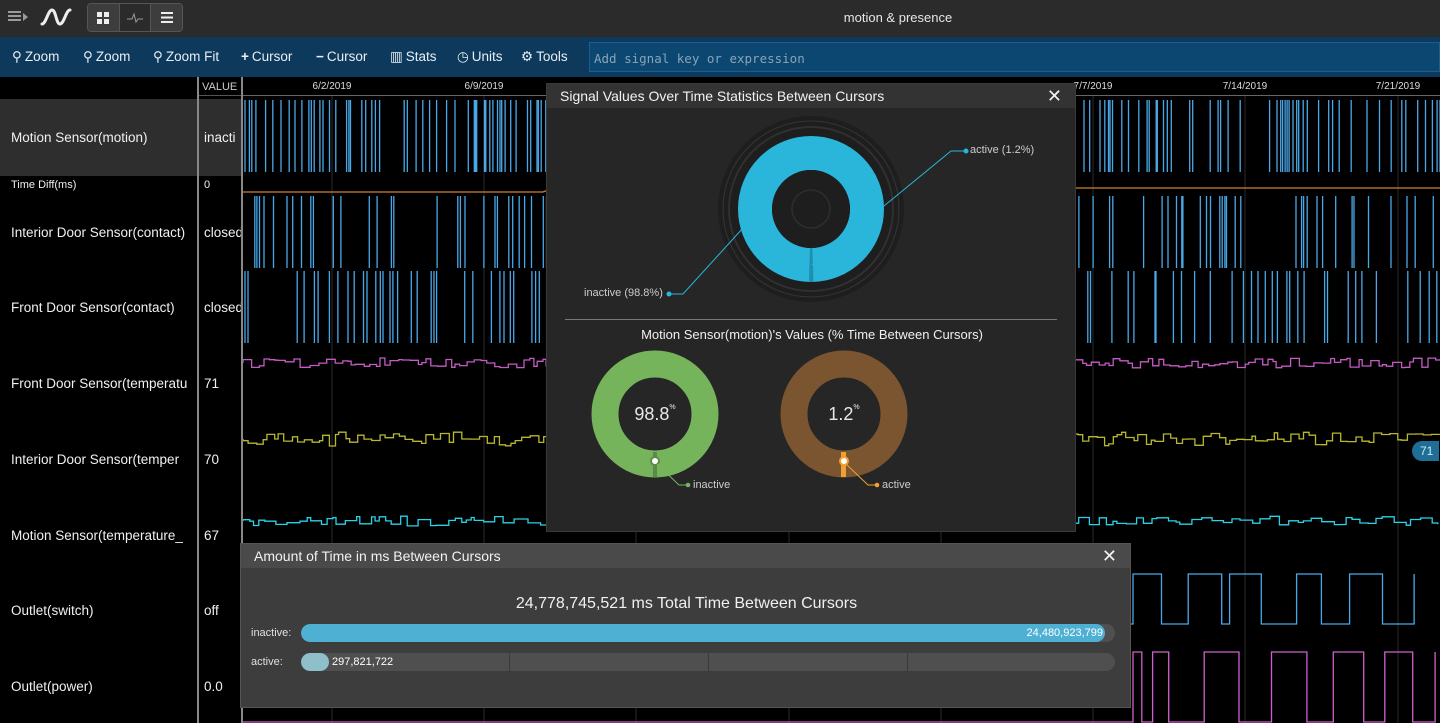  What do you see at coordinates (1398, 86) in the screenshot?
I see `date-tick-label: 7/21/2019` at bounding box center [1398, 86].